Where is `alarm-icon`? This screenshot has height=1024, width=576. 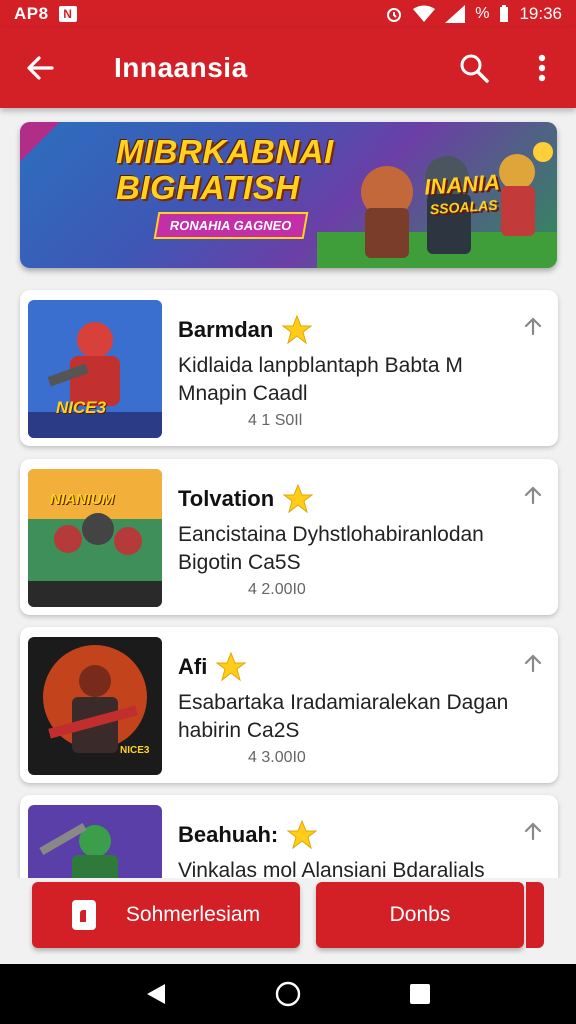
alarm-icon is located at coordinates (394, 15).